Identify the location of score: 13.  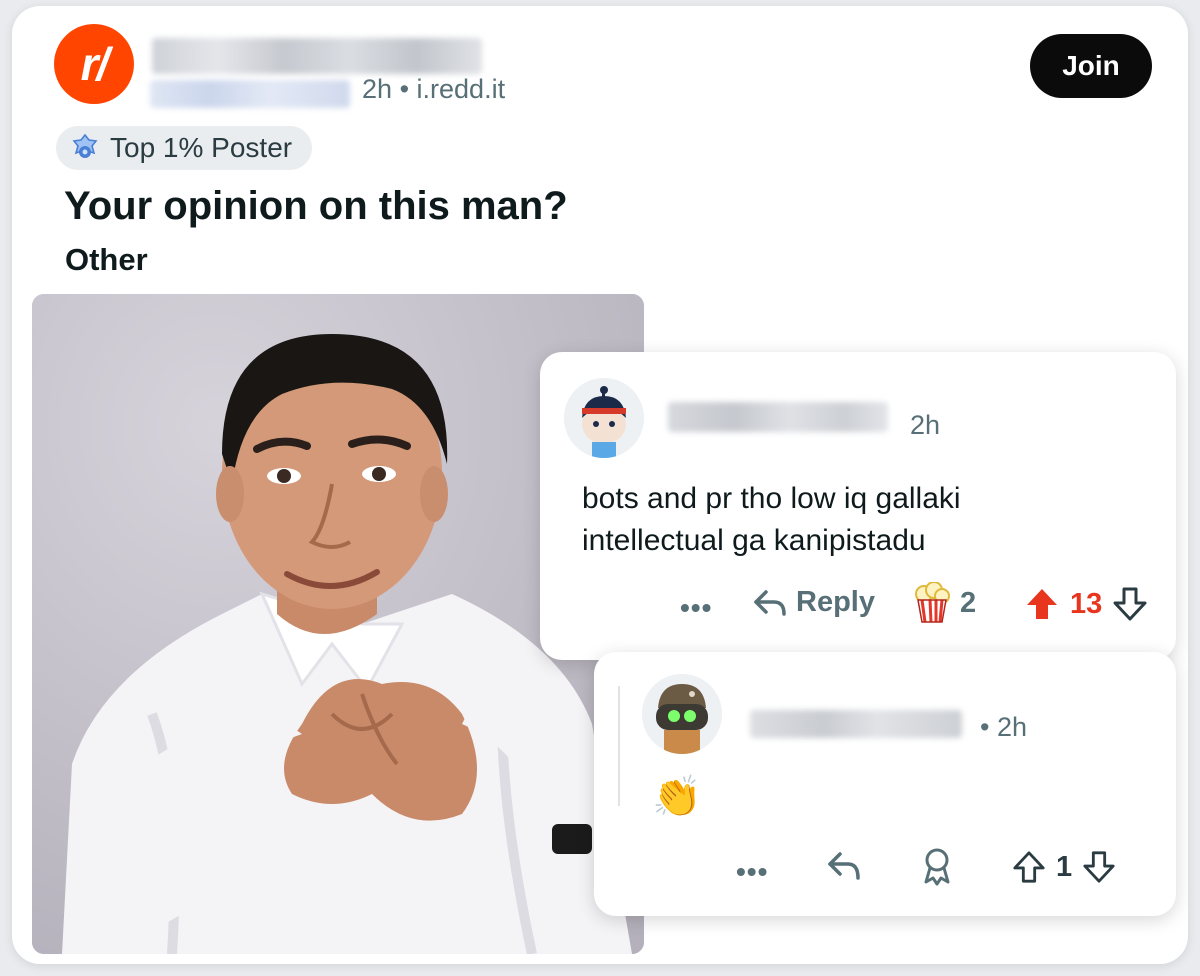
(1086, 603).